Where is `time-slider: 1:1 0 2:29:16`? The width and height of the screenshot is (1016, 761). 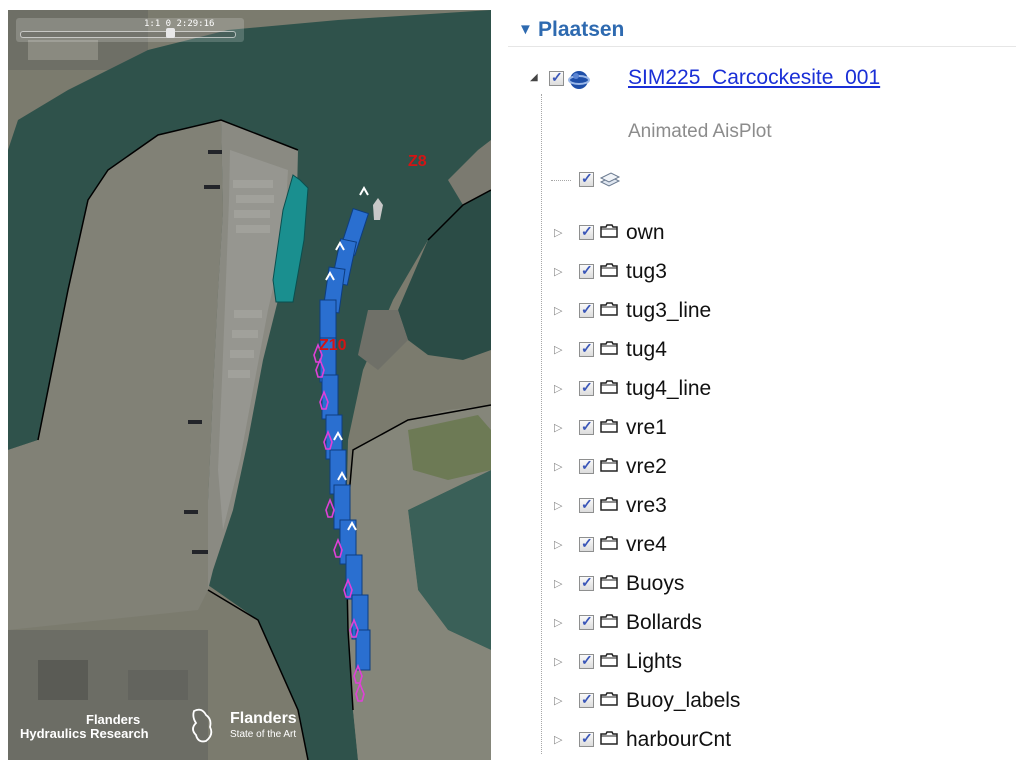 time-slider: 1:1 0 2:29:16 is located at coordinates (130, 30).